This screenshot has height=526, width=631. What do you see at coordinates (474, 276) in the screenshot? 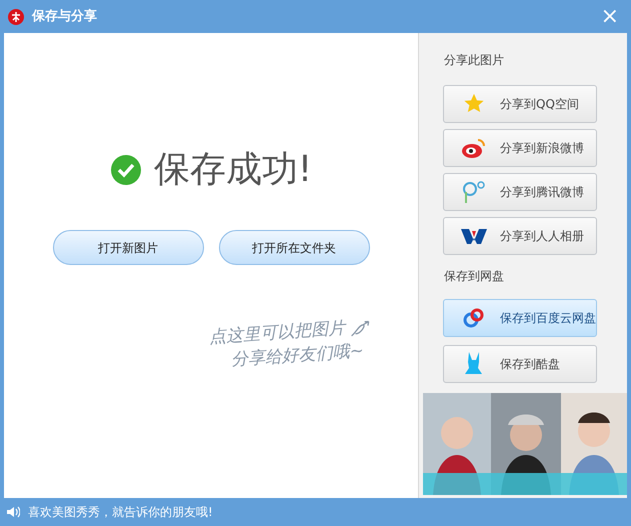
I see `section-title: 保存到网盘` at bounding box center [474, 276].